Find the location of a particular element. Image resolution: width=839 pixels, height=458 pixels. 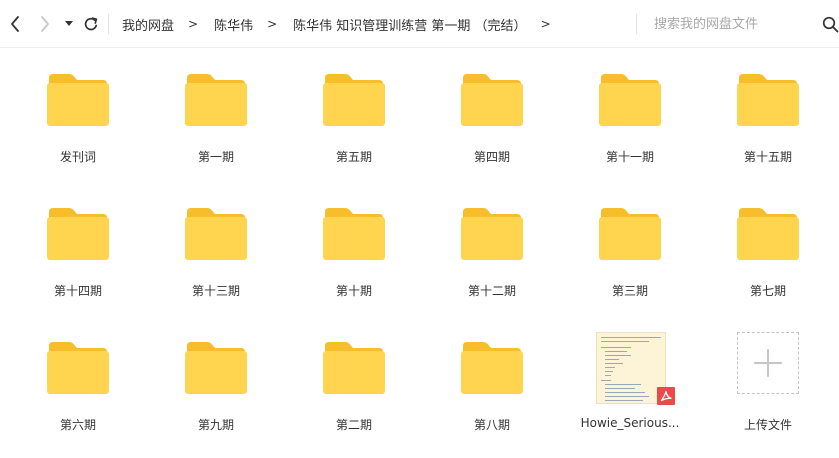

folder-name: 第十一期 is located at coordinates (629, 157).